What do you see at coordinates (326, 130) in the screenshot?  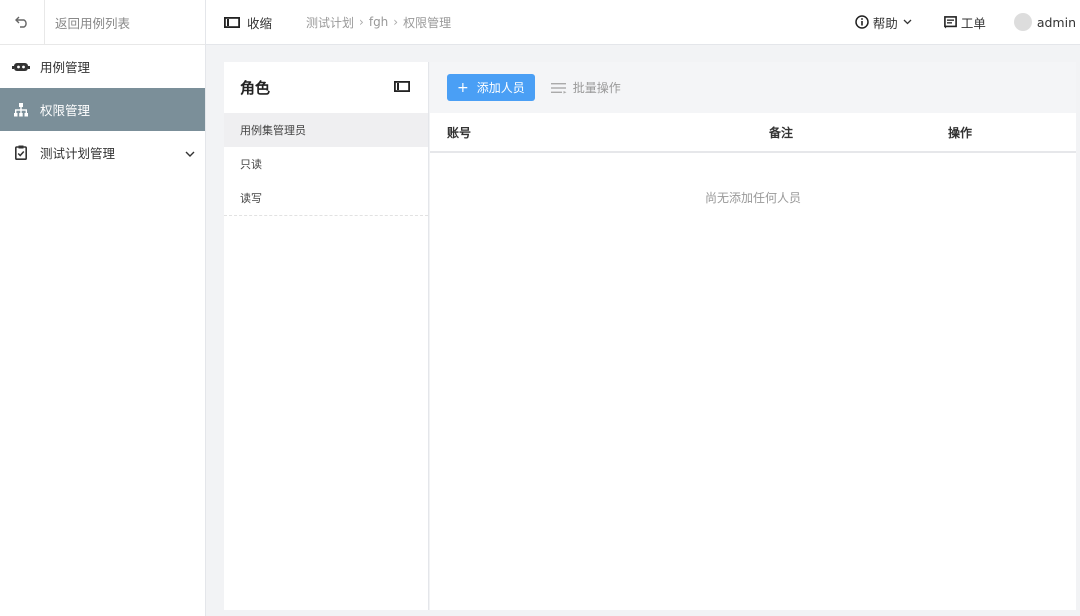 I see `role-item-case-admin: 用例集管理员` at bounding box center [326, 130].